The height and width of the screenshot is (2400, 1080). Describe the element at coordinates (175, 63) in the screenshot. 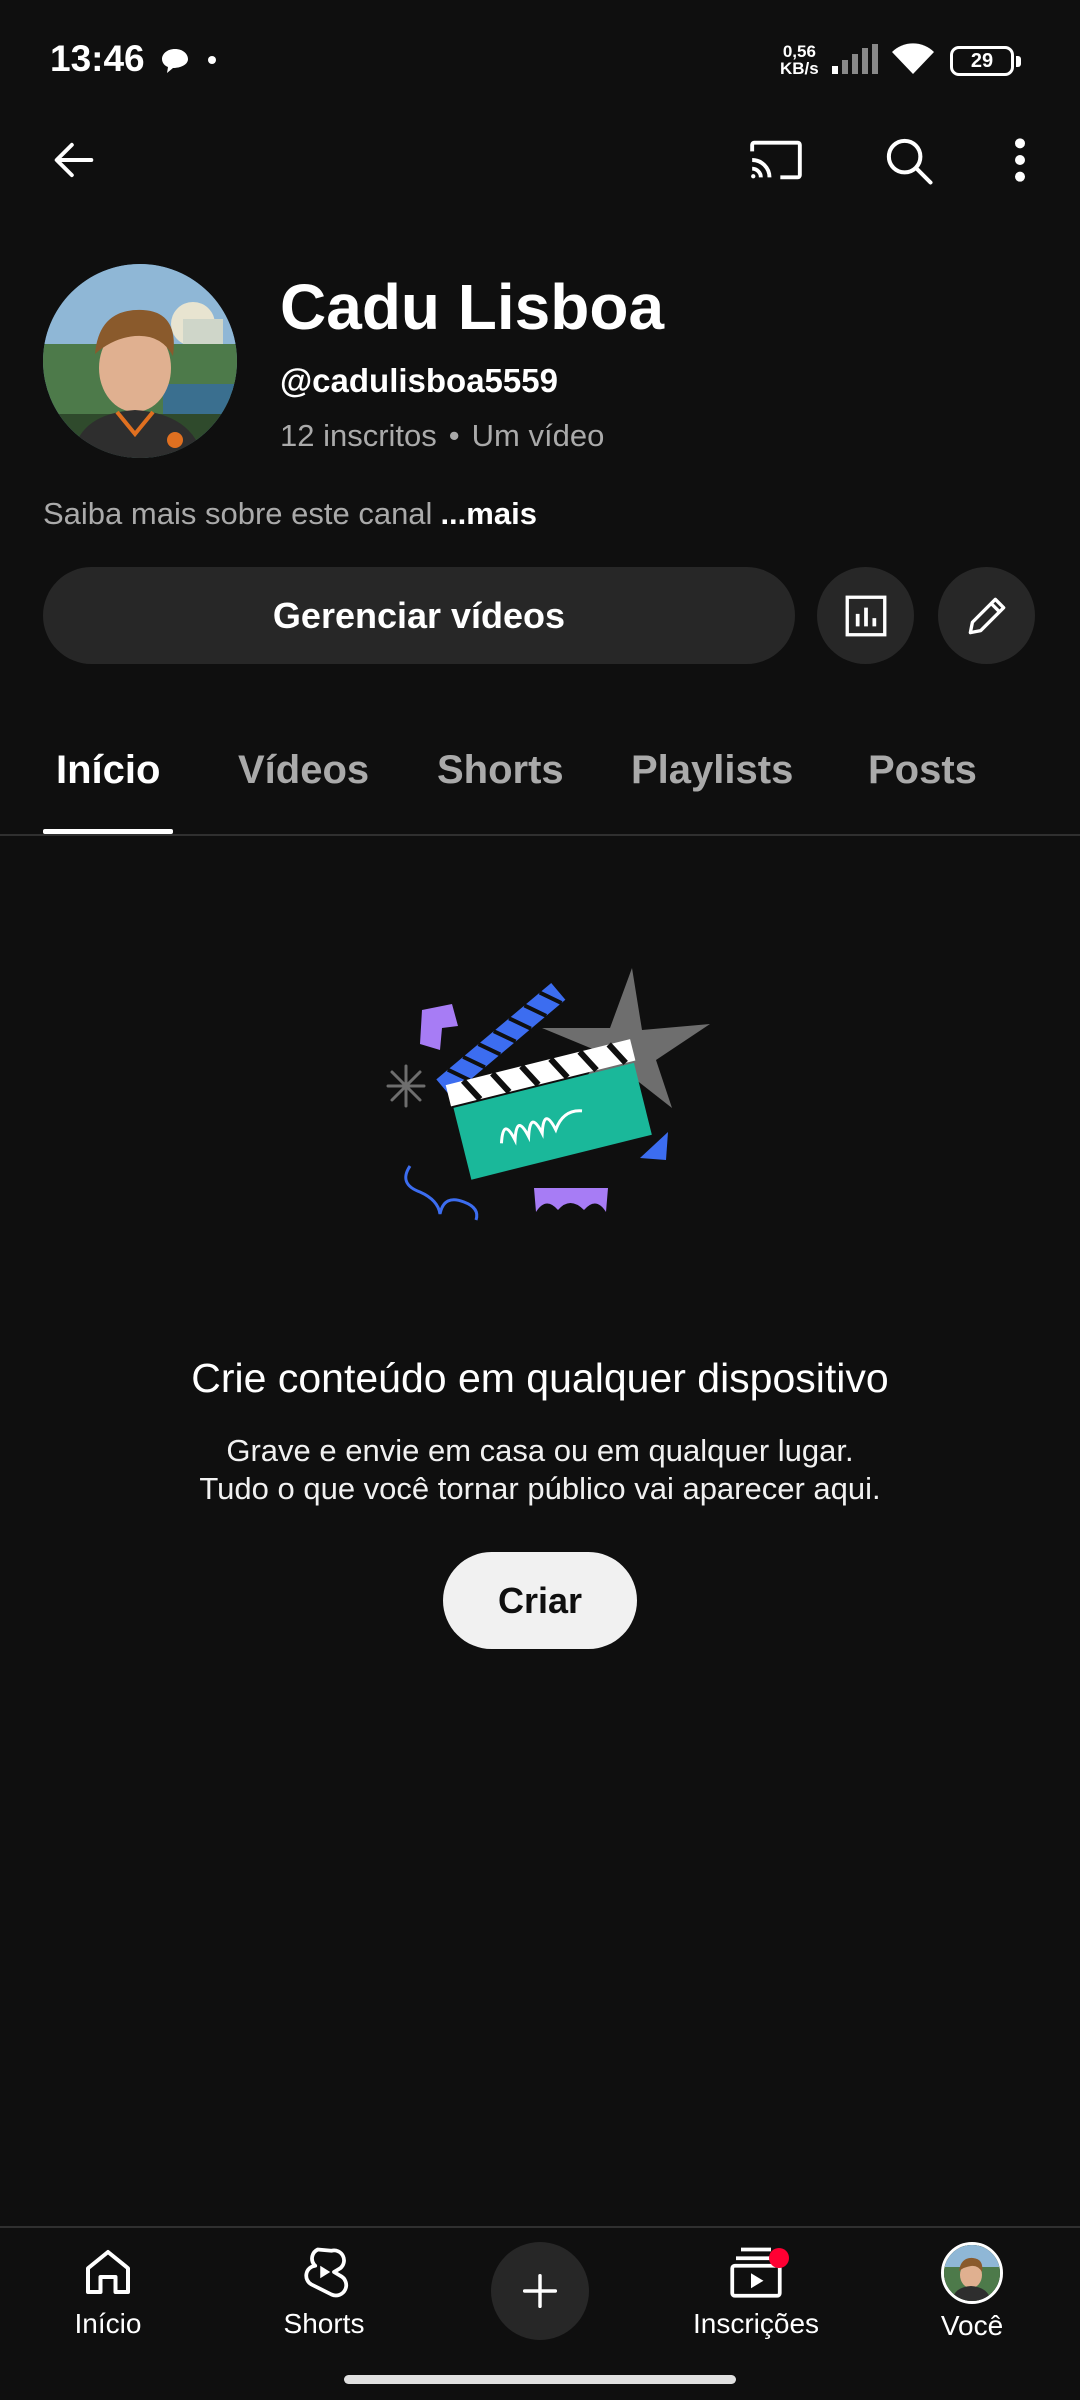

I see `chat-notification-icon` at that location.